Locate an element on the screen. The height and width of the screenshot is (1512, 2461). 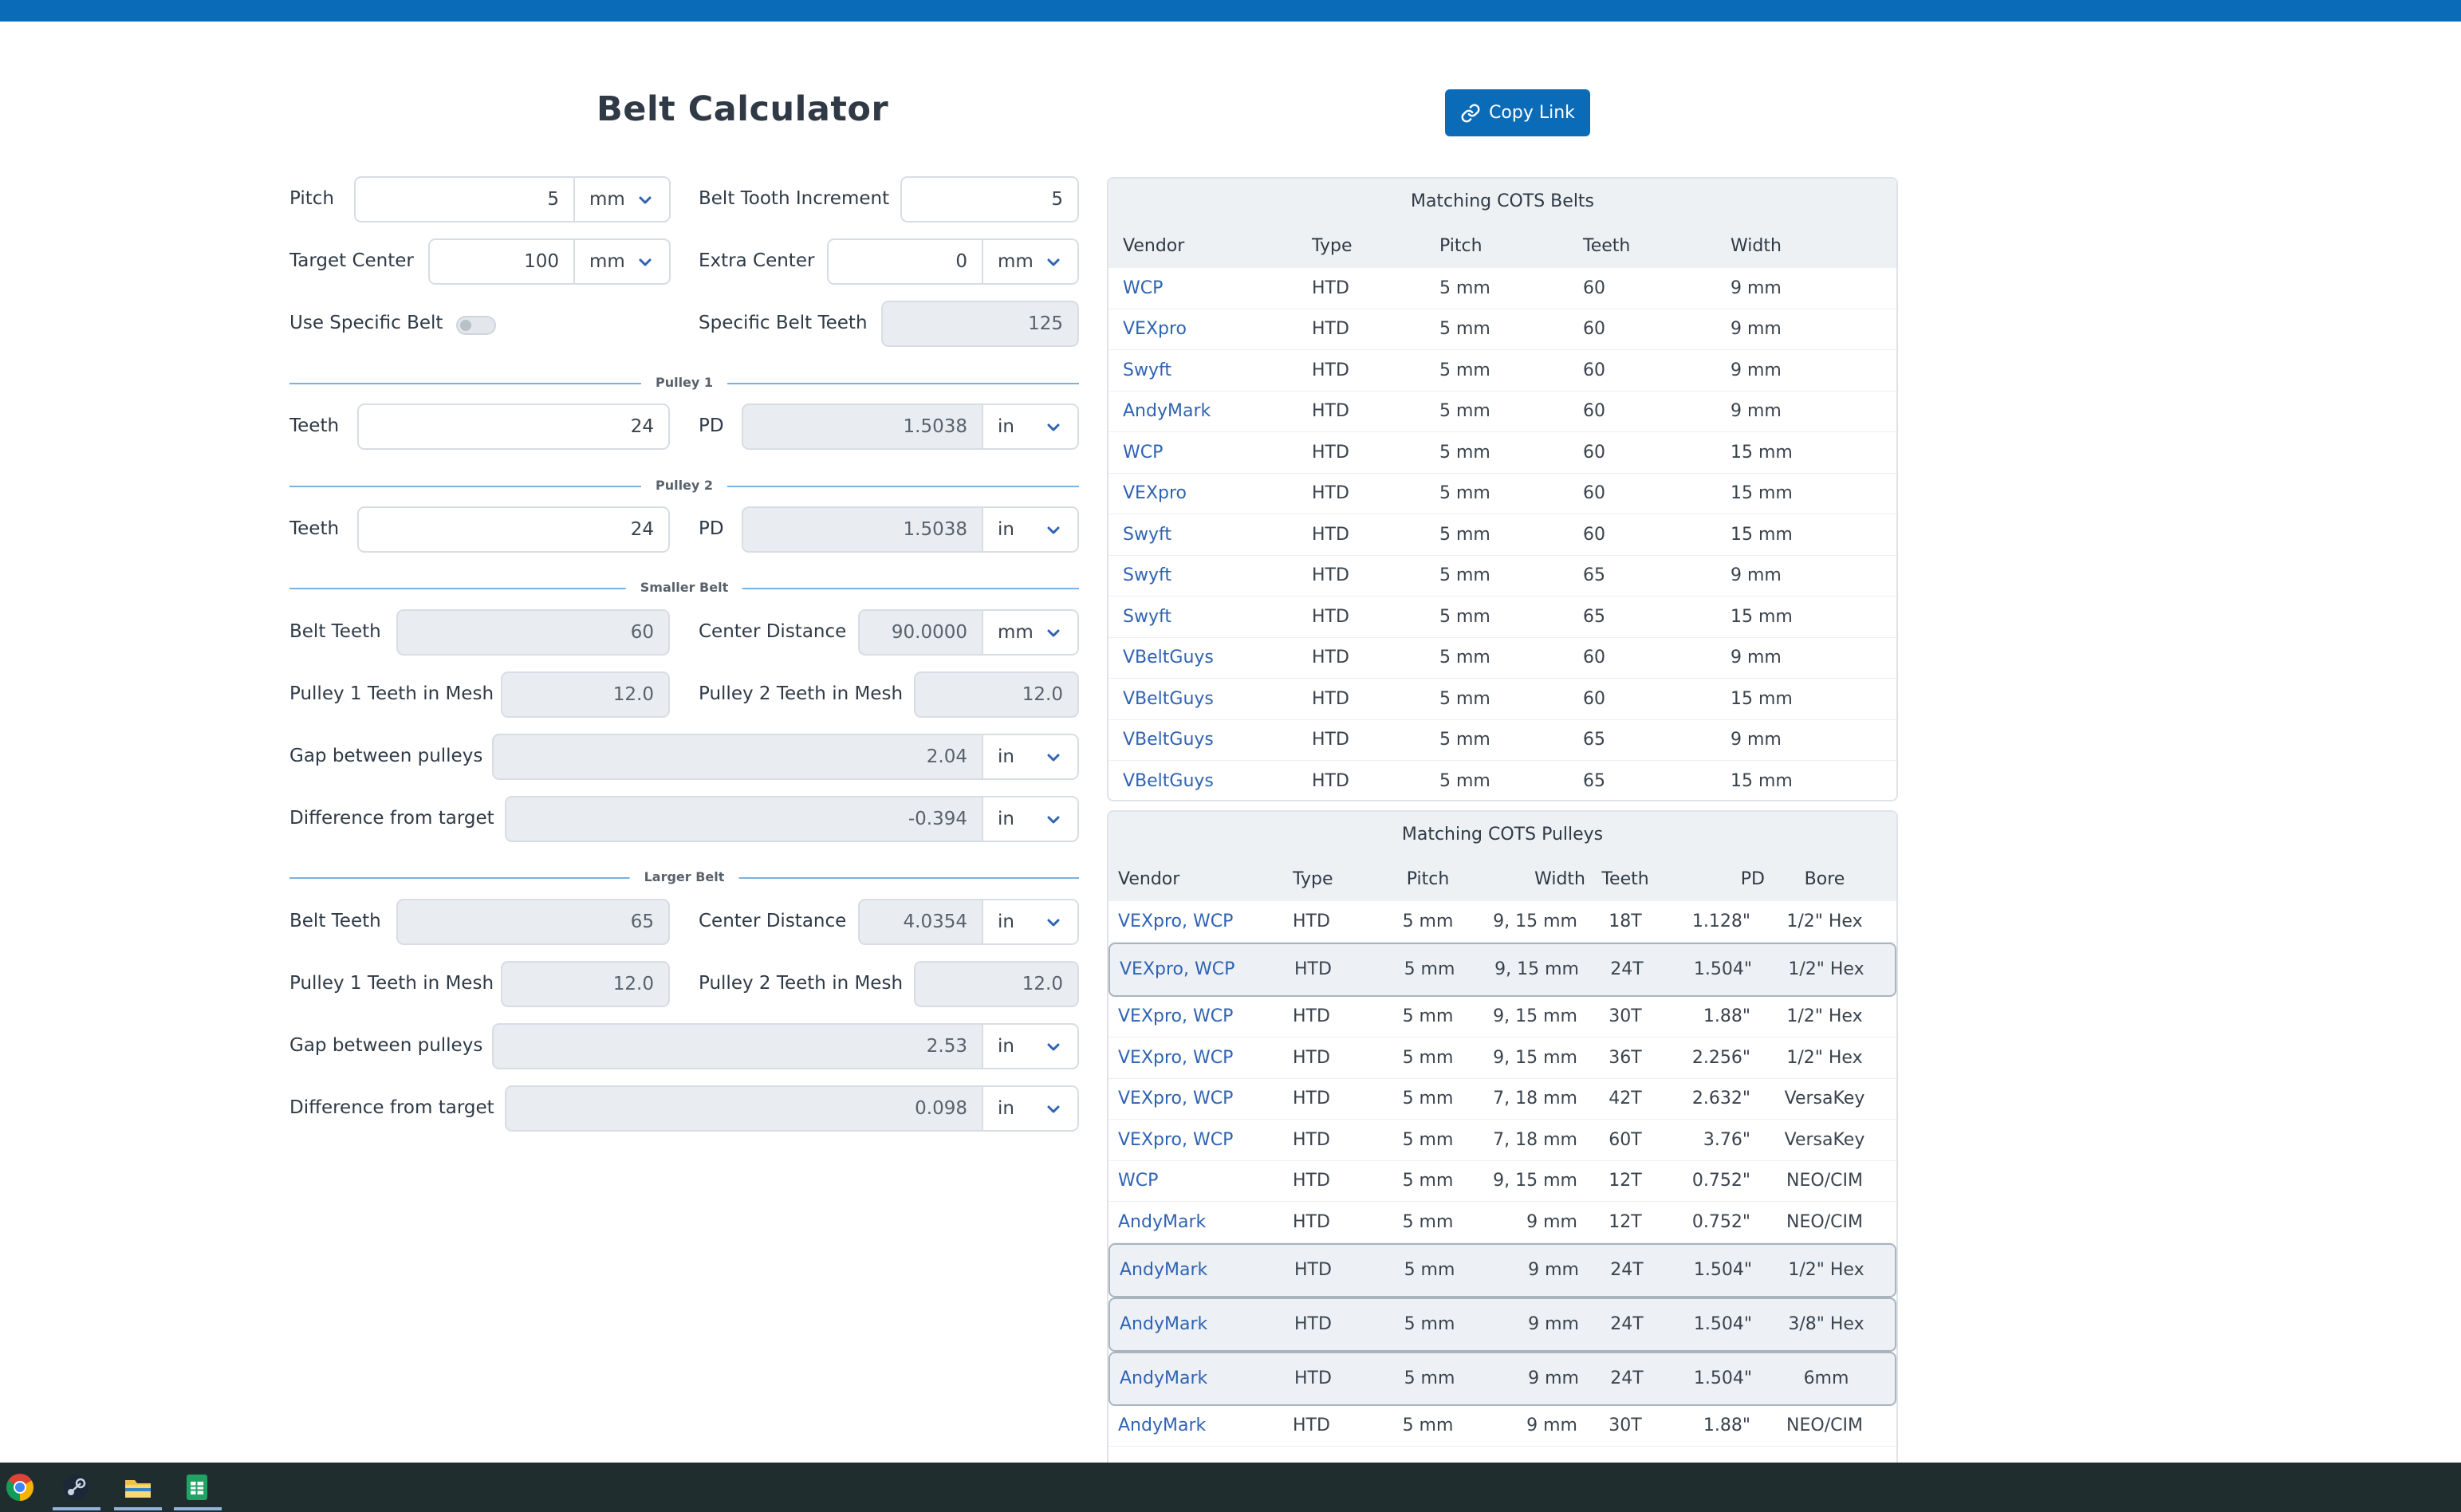
smaller-diff-unit-select: in is located at coordinates (1031, 819).